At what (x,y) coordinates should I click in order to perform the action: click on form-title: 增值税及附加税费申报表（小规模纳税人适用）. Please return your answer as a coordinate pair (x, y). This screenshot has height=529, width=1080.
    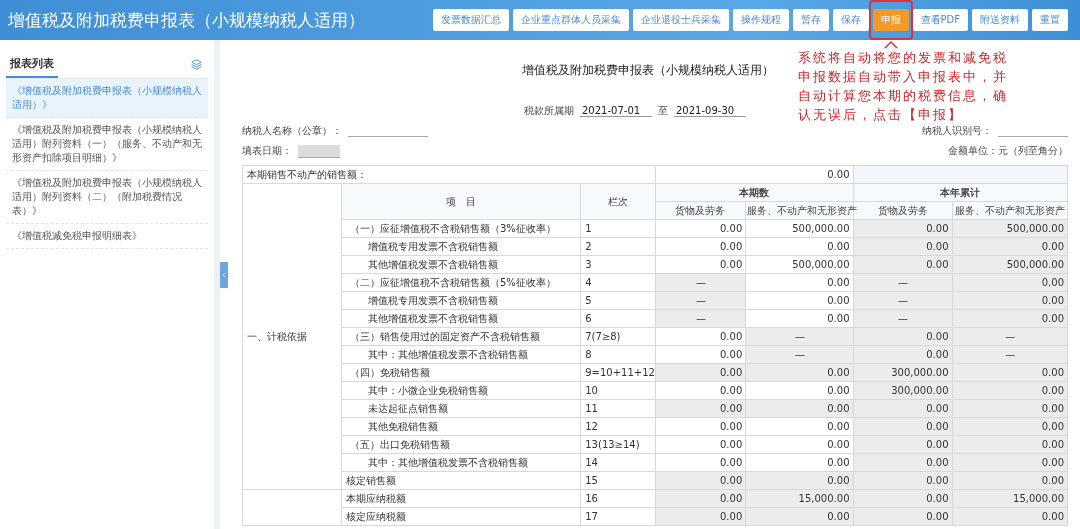
    Looking at the image, I should click on (648, 70).